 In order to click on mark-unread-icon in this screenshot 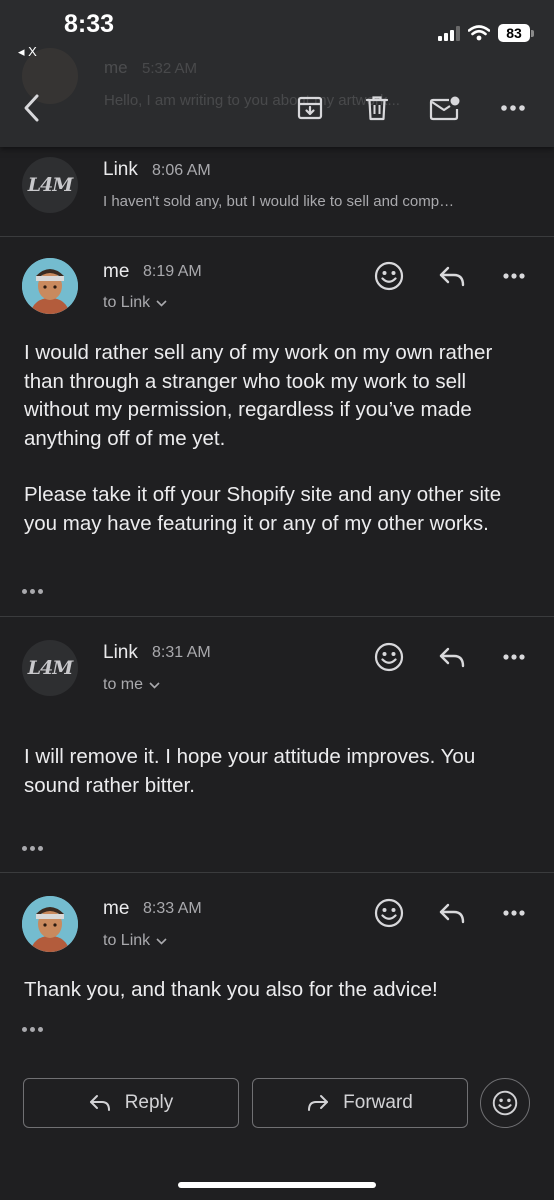, I will do `click(444, 108)`.